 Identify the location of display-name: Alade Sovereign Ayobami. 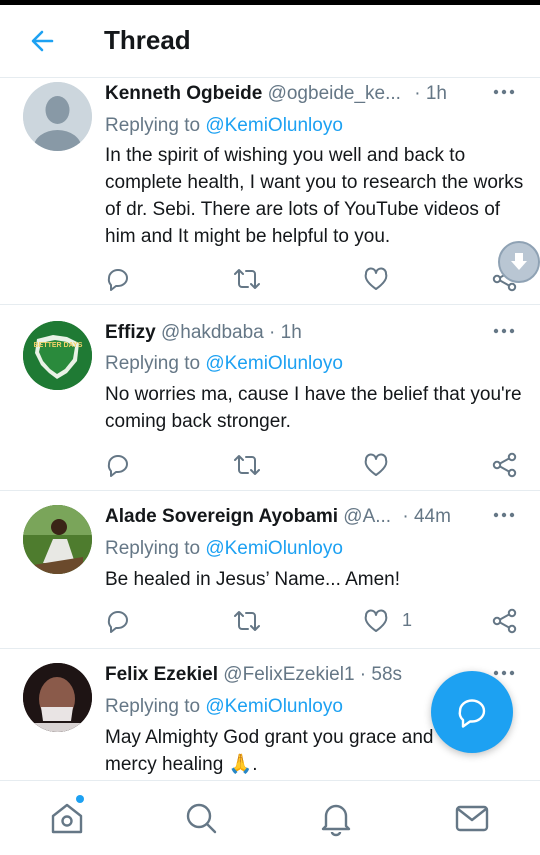
(221, 516).